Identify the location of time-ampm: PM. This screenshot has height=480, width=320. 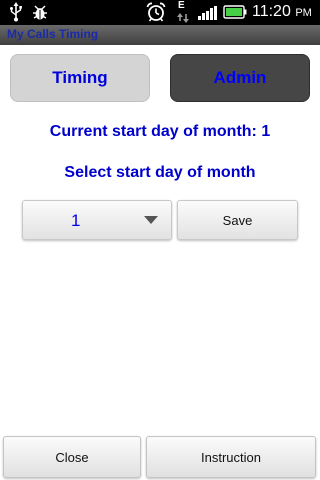
(303, 13).